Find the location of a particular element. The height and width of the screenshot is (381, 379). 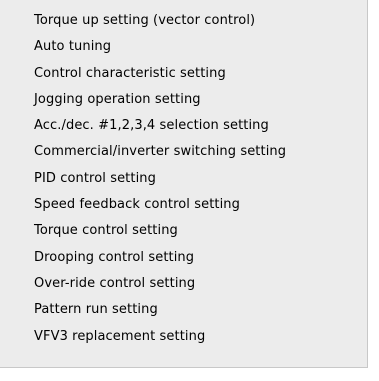

menu-item-auto-tuning: Auto tuning is located at coordinates (183, 47).